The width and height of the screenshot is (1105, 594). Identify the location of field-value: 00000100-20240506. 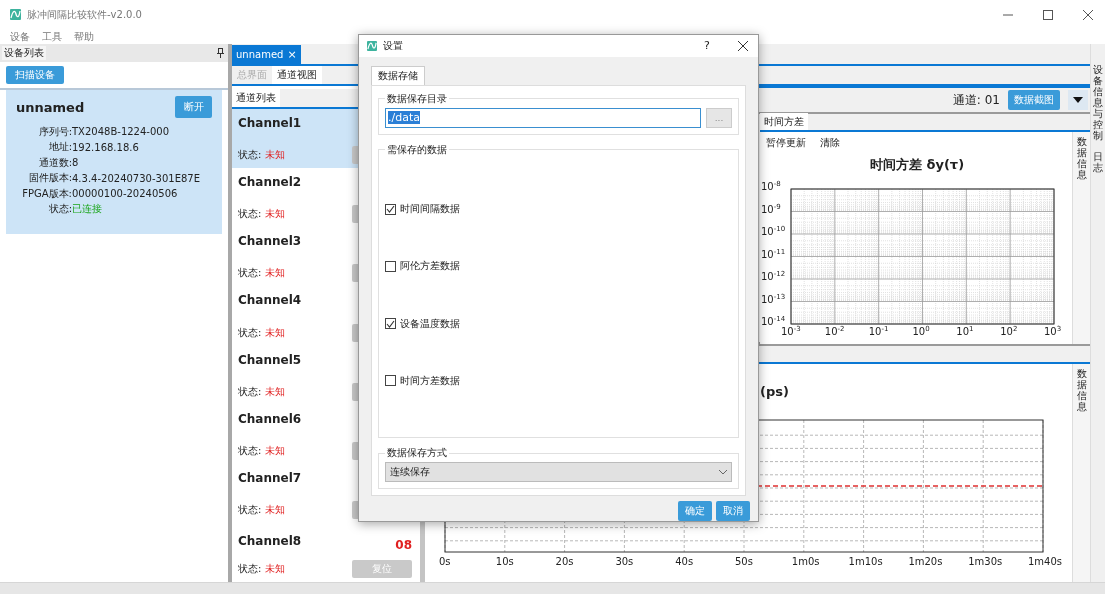
(125, 194).